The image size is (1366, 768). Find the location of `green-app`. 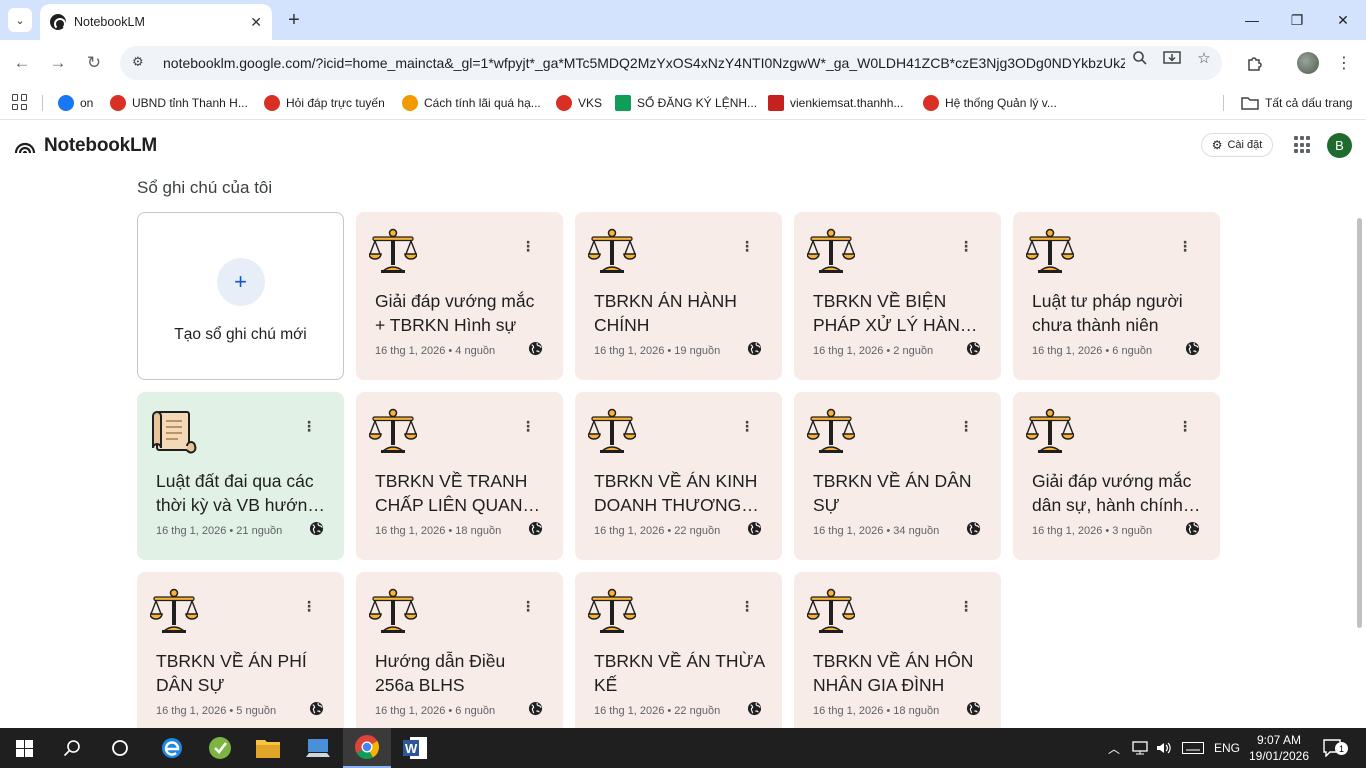

green-app is located at coordinates (220, 748).